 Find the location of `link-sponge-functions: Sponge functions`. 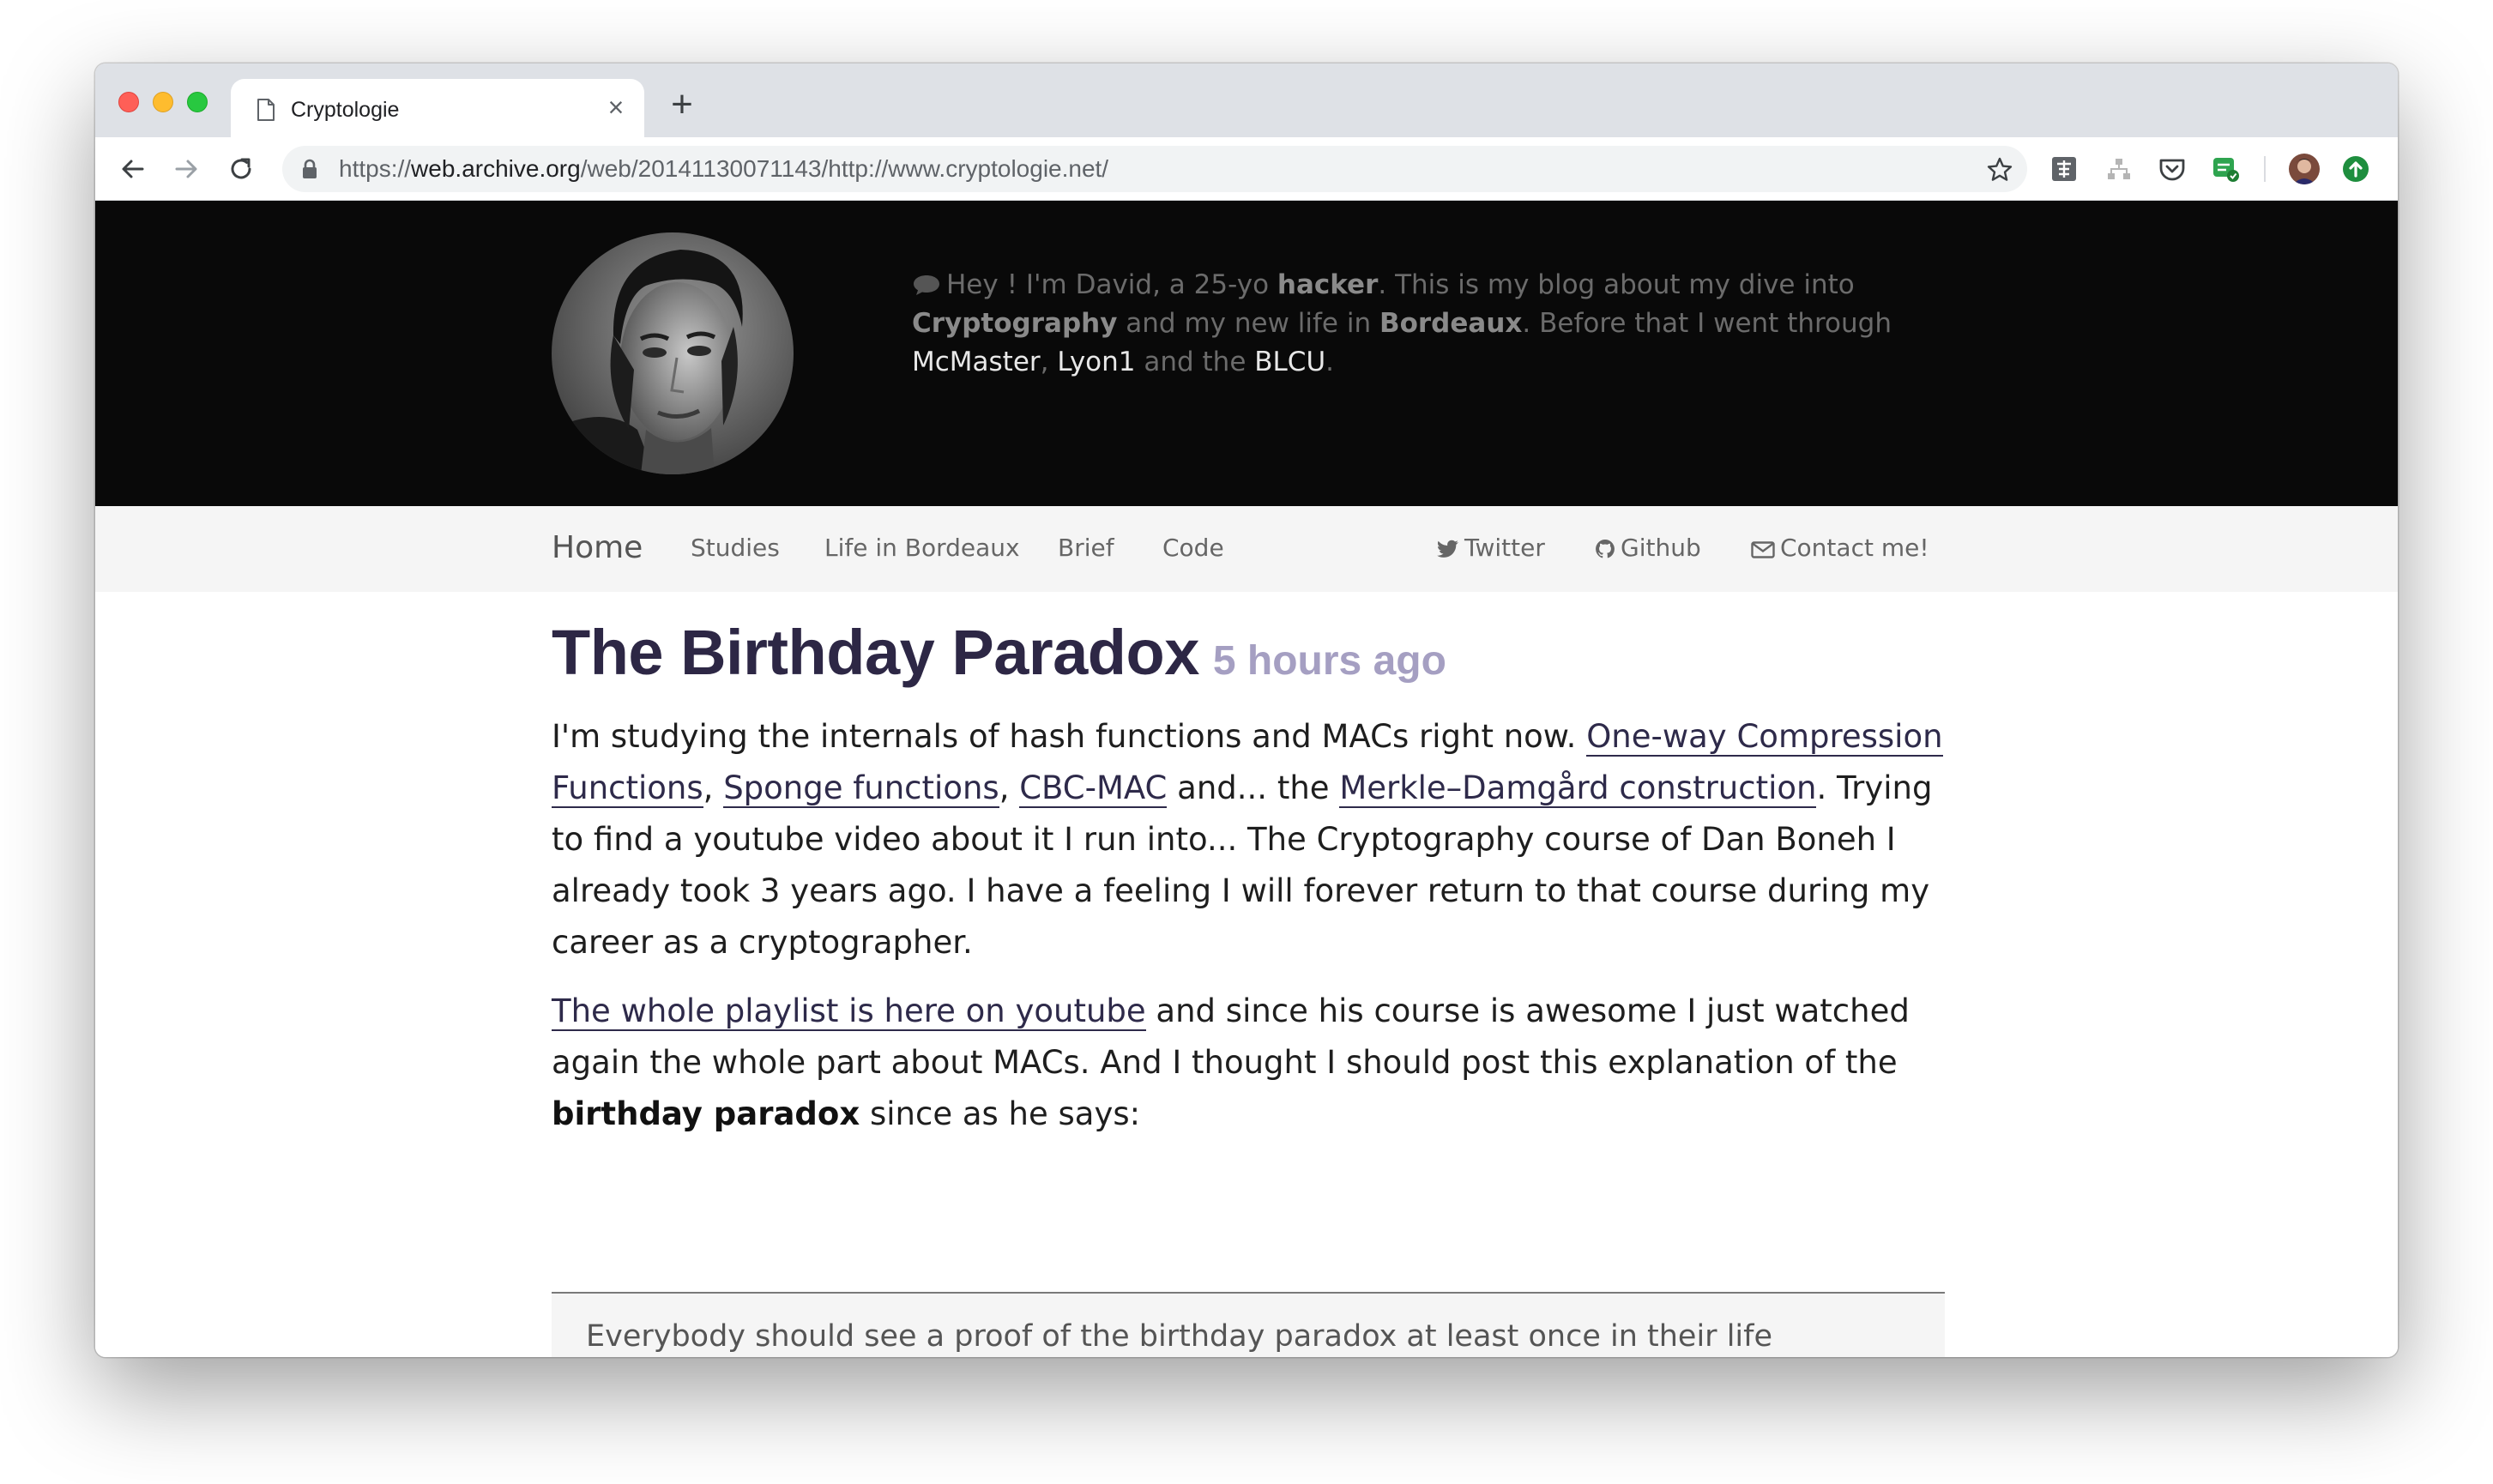

link-sponge-functions: Sponge functions is located at coordinates (861, 788).